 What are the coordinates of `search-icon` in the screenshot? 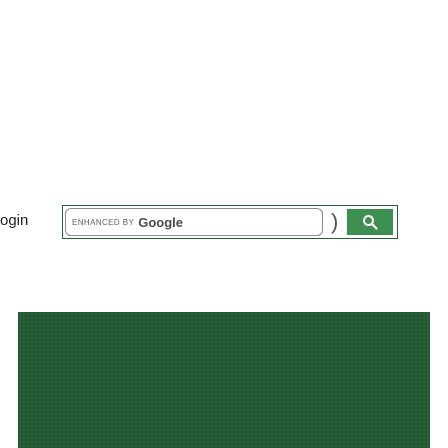 It's located at (370, 222).